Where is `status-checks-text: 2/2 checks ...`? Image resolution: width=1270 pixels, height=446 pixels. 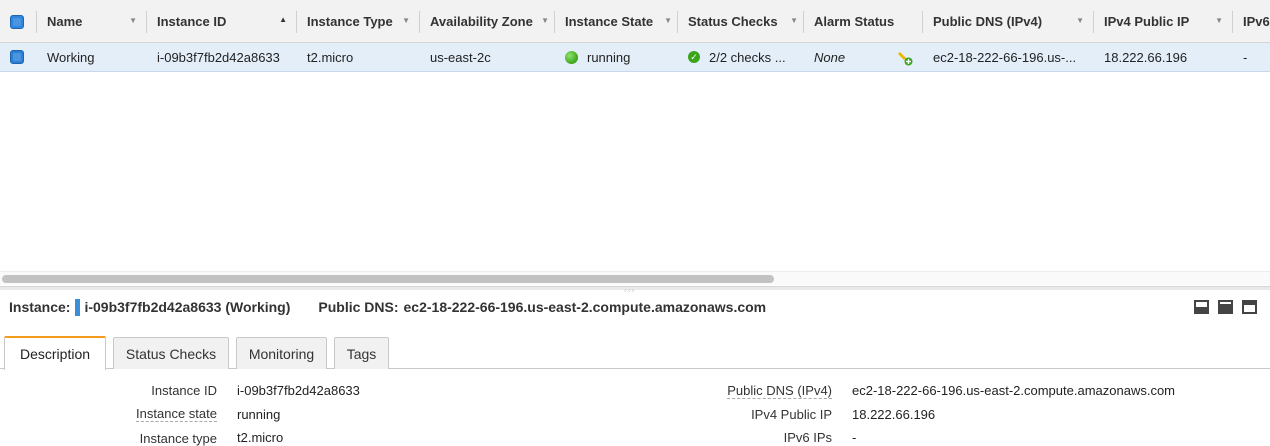 status-checks-text: 2/2 checks ... is located at coordinates (747, 57).